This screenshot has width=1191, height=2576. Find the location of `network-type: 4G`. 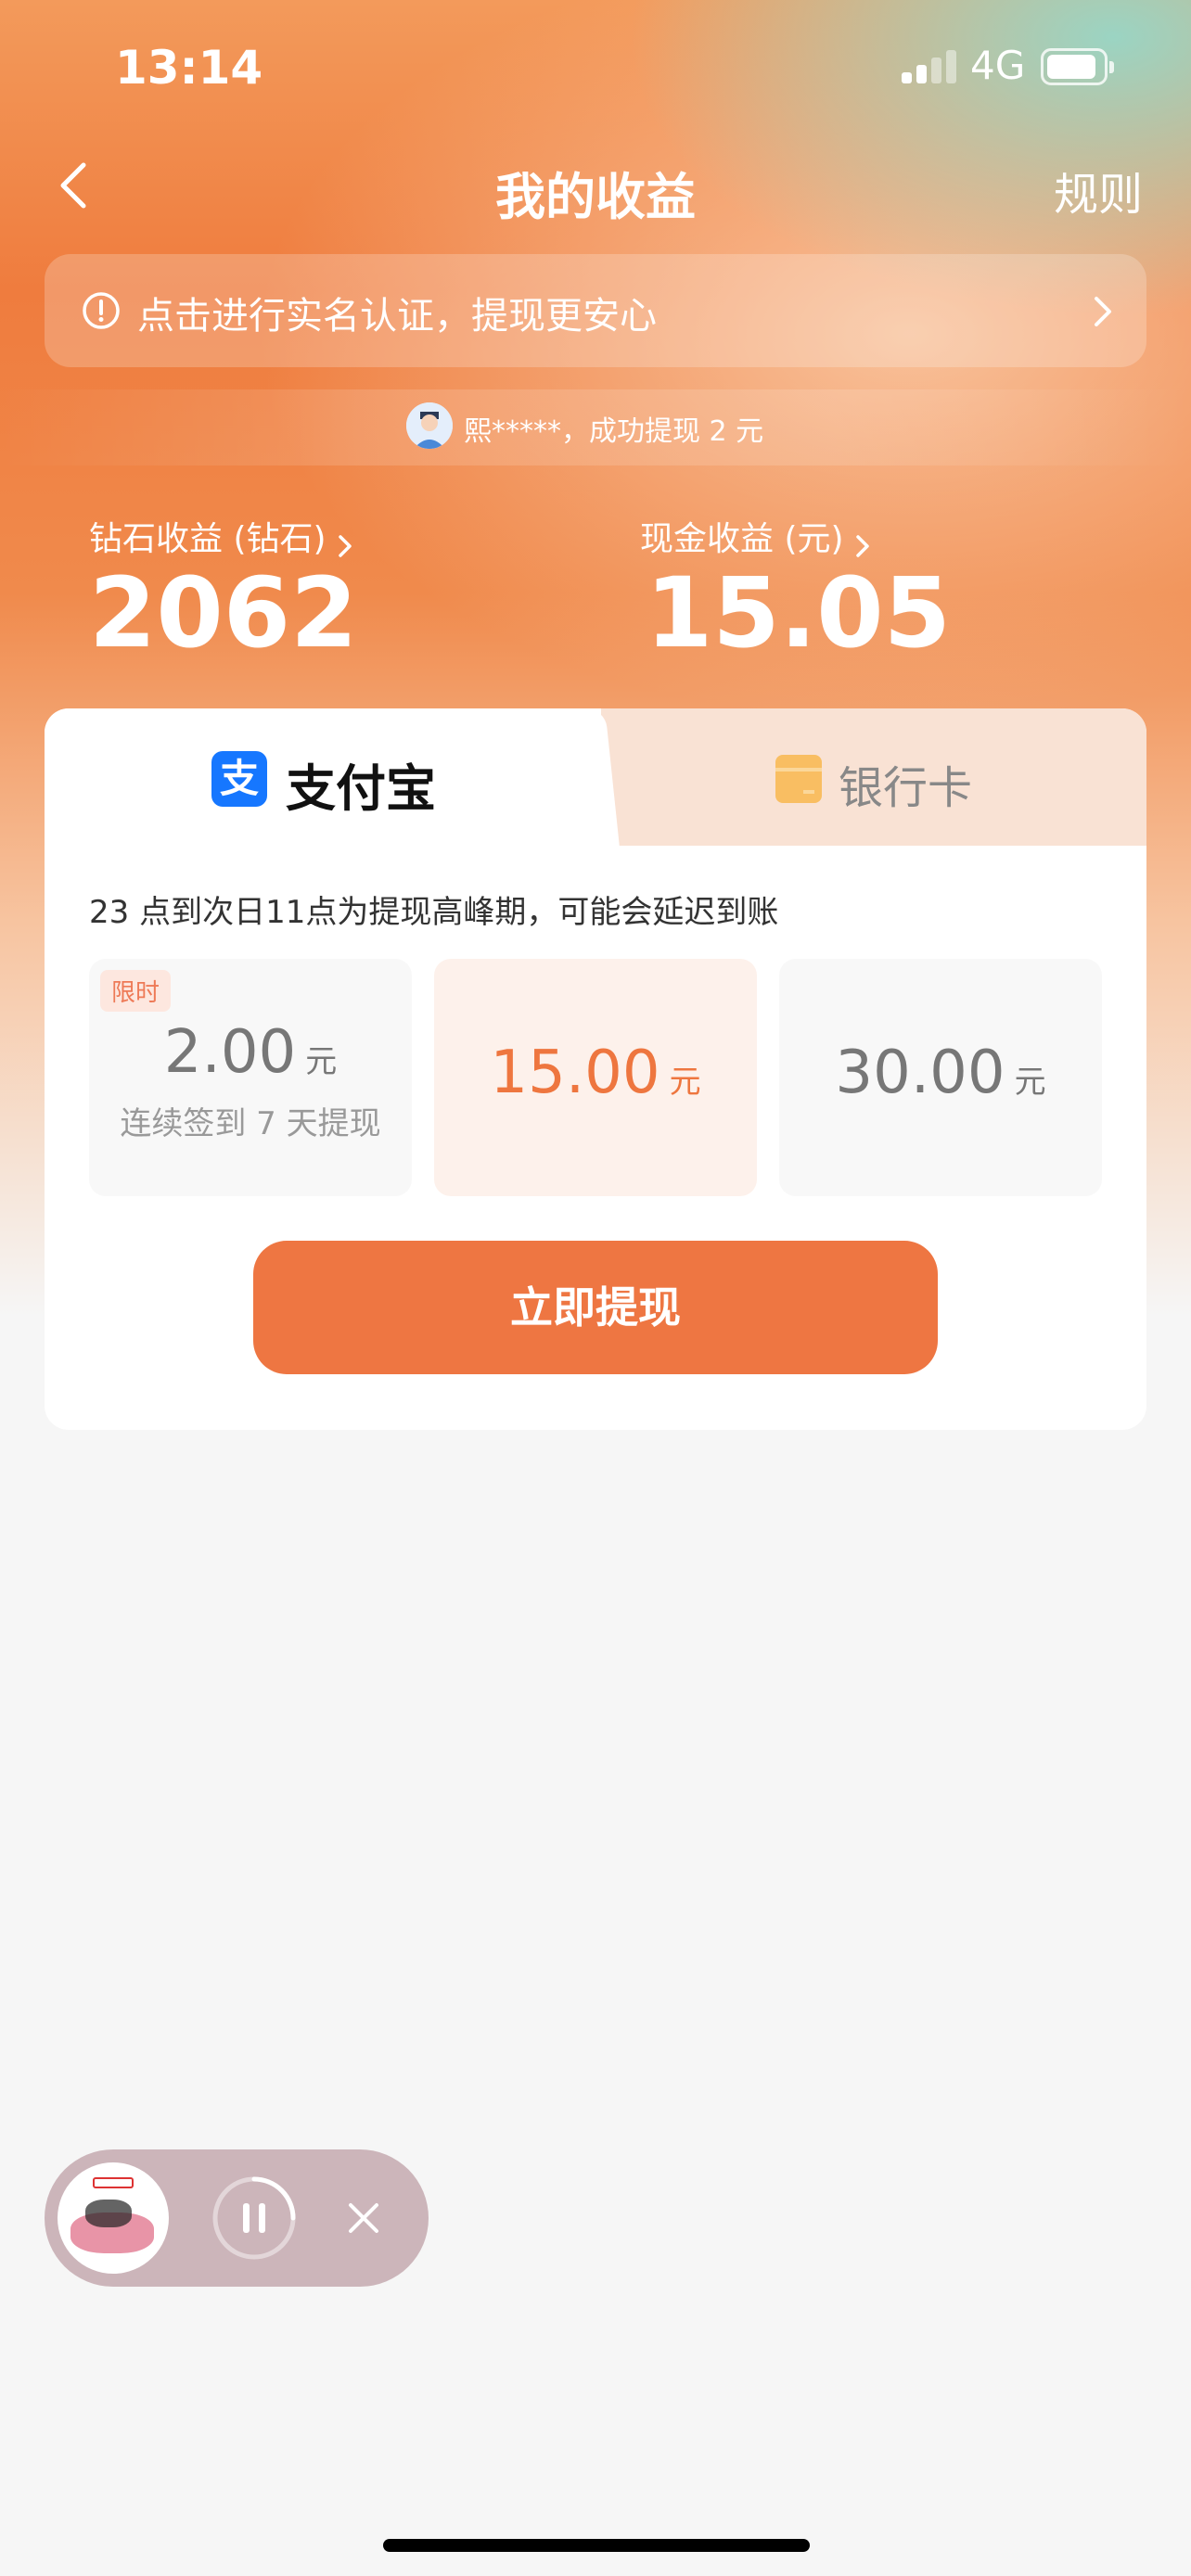

network-type: 4G is located at coordinates (998, 66).